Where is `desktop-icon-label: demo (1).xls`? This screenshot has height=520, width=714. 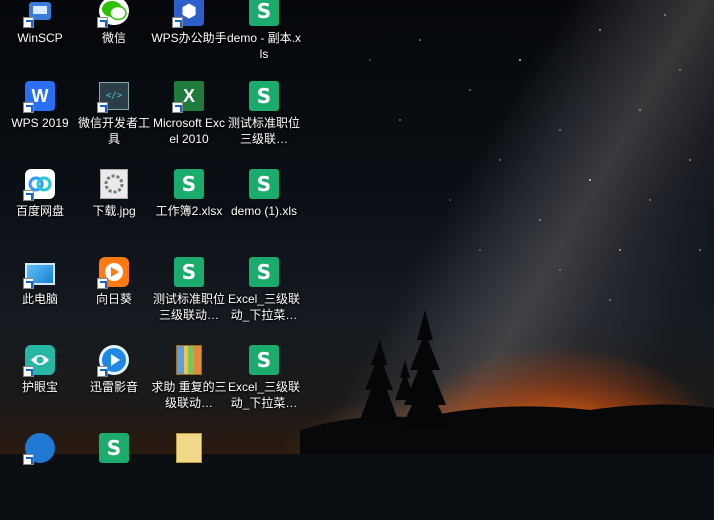 desktop-icon-label: demo (1).xls is located at coordinates (264, 211).